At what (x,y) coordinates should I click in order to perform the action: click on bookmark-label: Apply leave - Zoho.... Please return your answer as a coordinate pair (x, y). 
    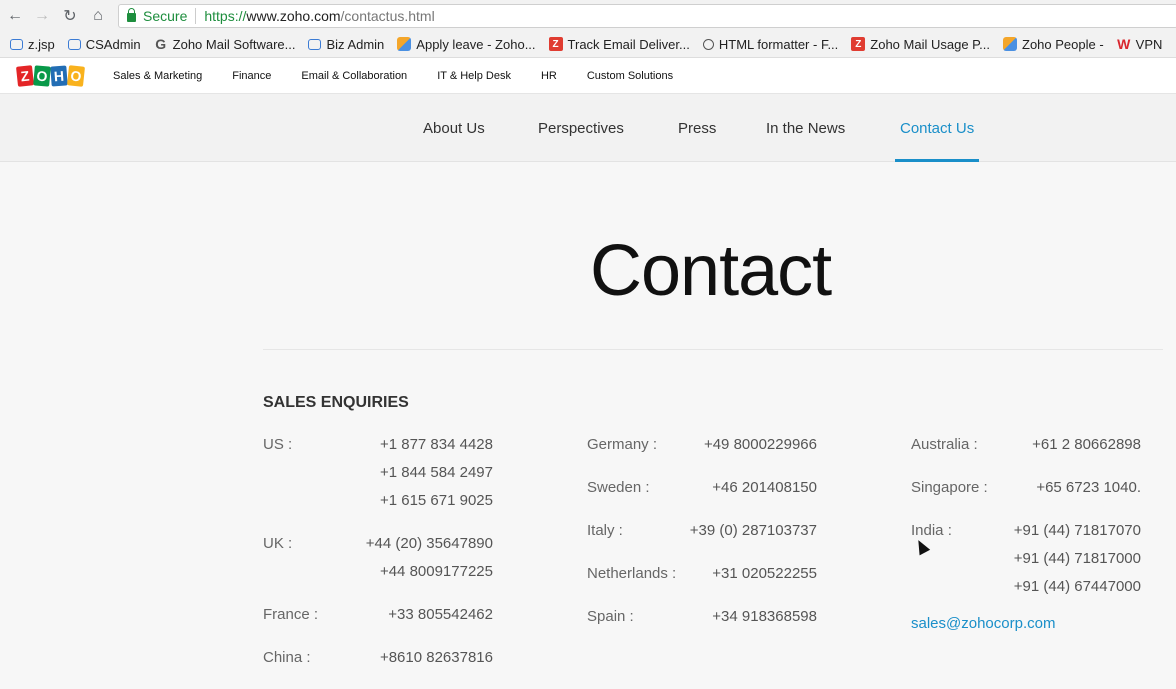
    Looking at the image, I should click on (476, 44).